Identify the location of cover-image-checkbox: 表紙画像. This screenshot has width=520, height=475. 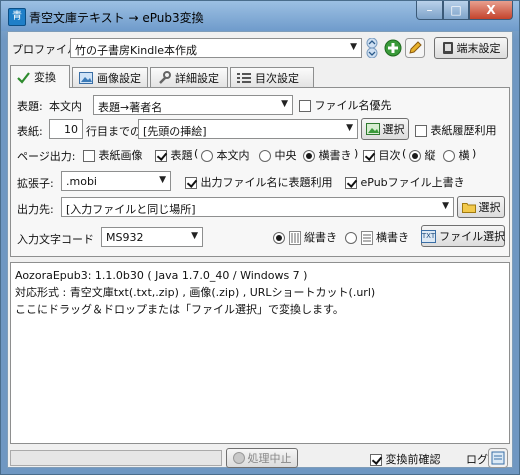
(113, 155).